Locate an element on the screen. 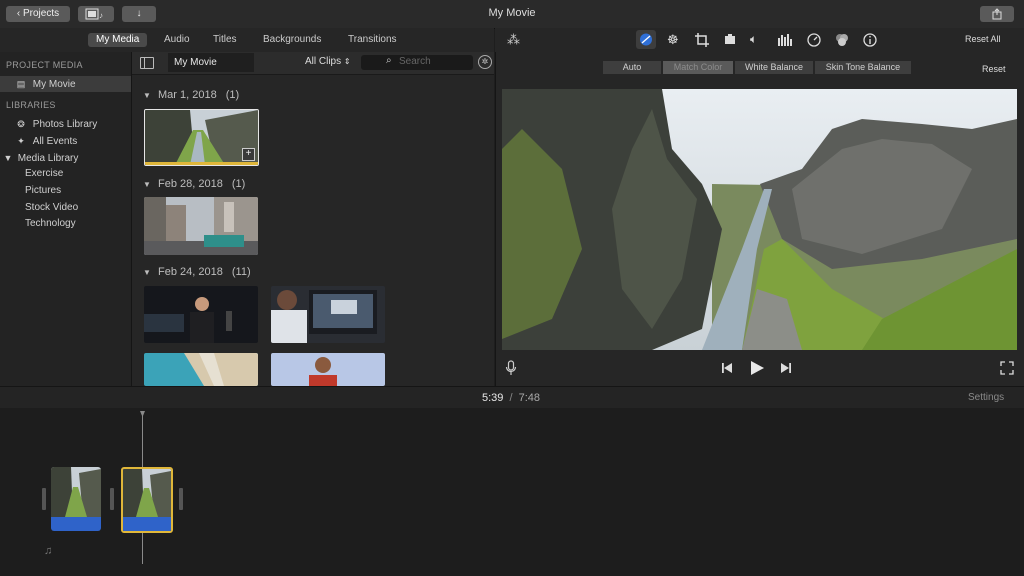  group-date: Mar 1, 2018 is located at coordinates (187, 95).